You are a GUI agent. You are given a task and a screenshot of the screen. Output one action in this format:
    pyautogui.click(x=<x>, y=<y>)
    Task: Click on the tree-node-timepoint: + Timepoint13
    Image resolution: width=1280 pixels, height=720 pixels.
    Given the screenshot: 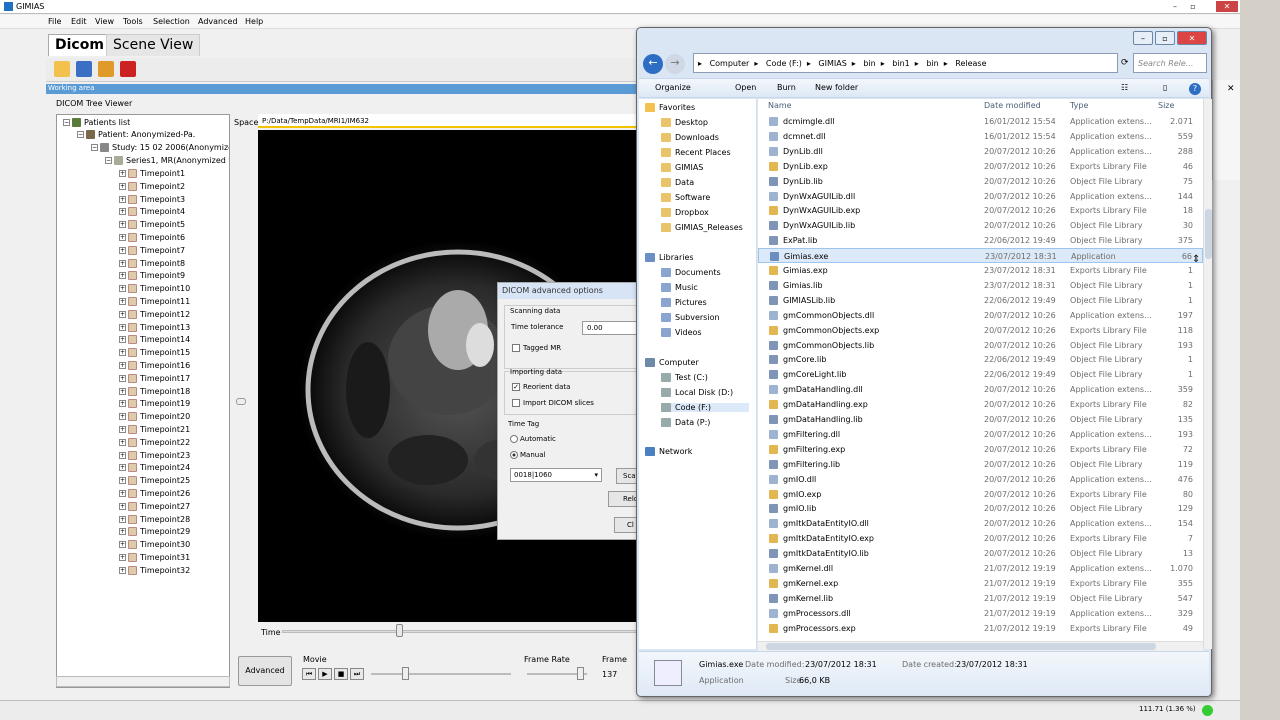 What is the action you would take?
    pyautogui.click(x=154, y=328)
    